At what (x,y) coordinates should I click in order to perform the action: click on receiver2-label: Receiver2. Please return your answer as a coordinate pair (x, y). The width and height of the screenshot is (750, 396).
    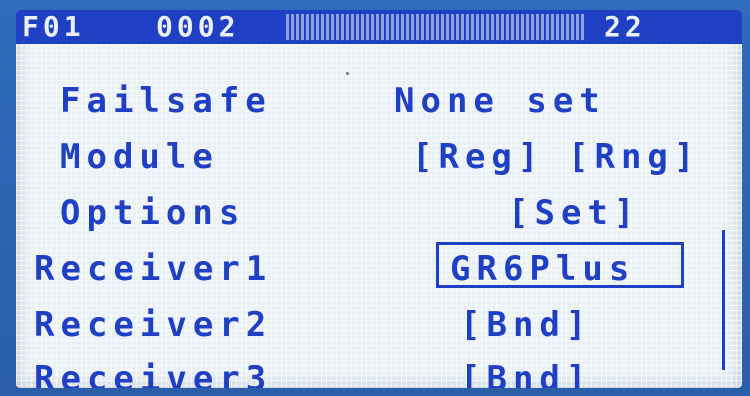
    Looking at the image, I should click on (153, 325).